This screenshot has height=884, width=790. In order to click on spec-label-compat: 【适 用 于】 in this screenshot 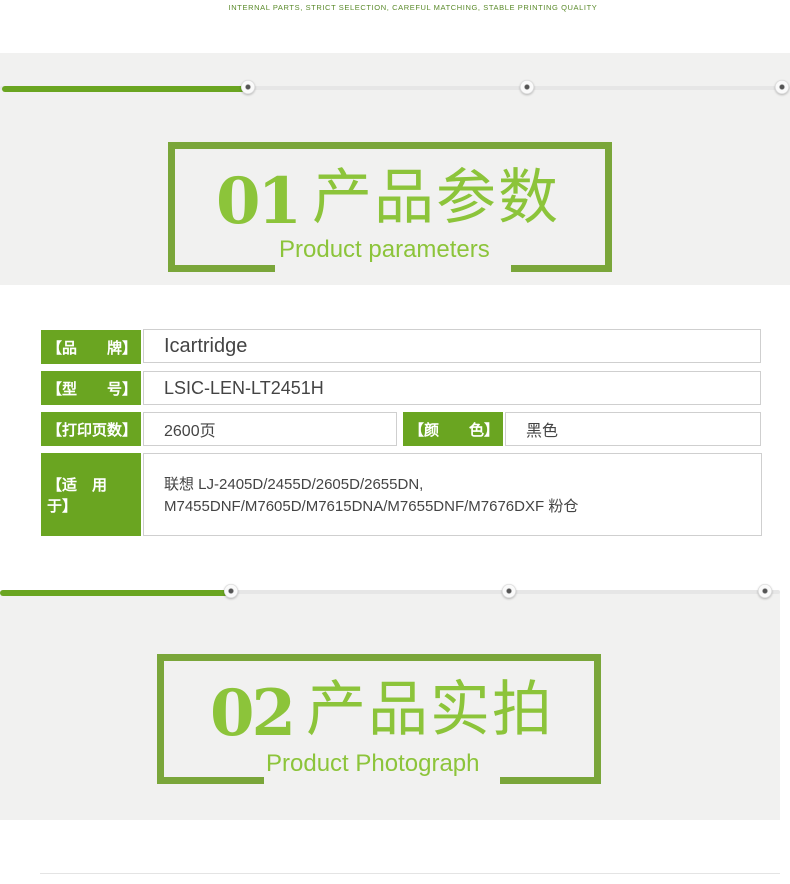, I will do `click(91, 494)`.